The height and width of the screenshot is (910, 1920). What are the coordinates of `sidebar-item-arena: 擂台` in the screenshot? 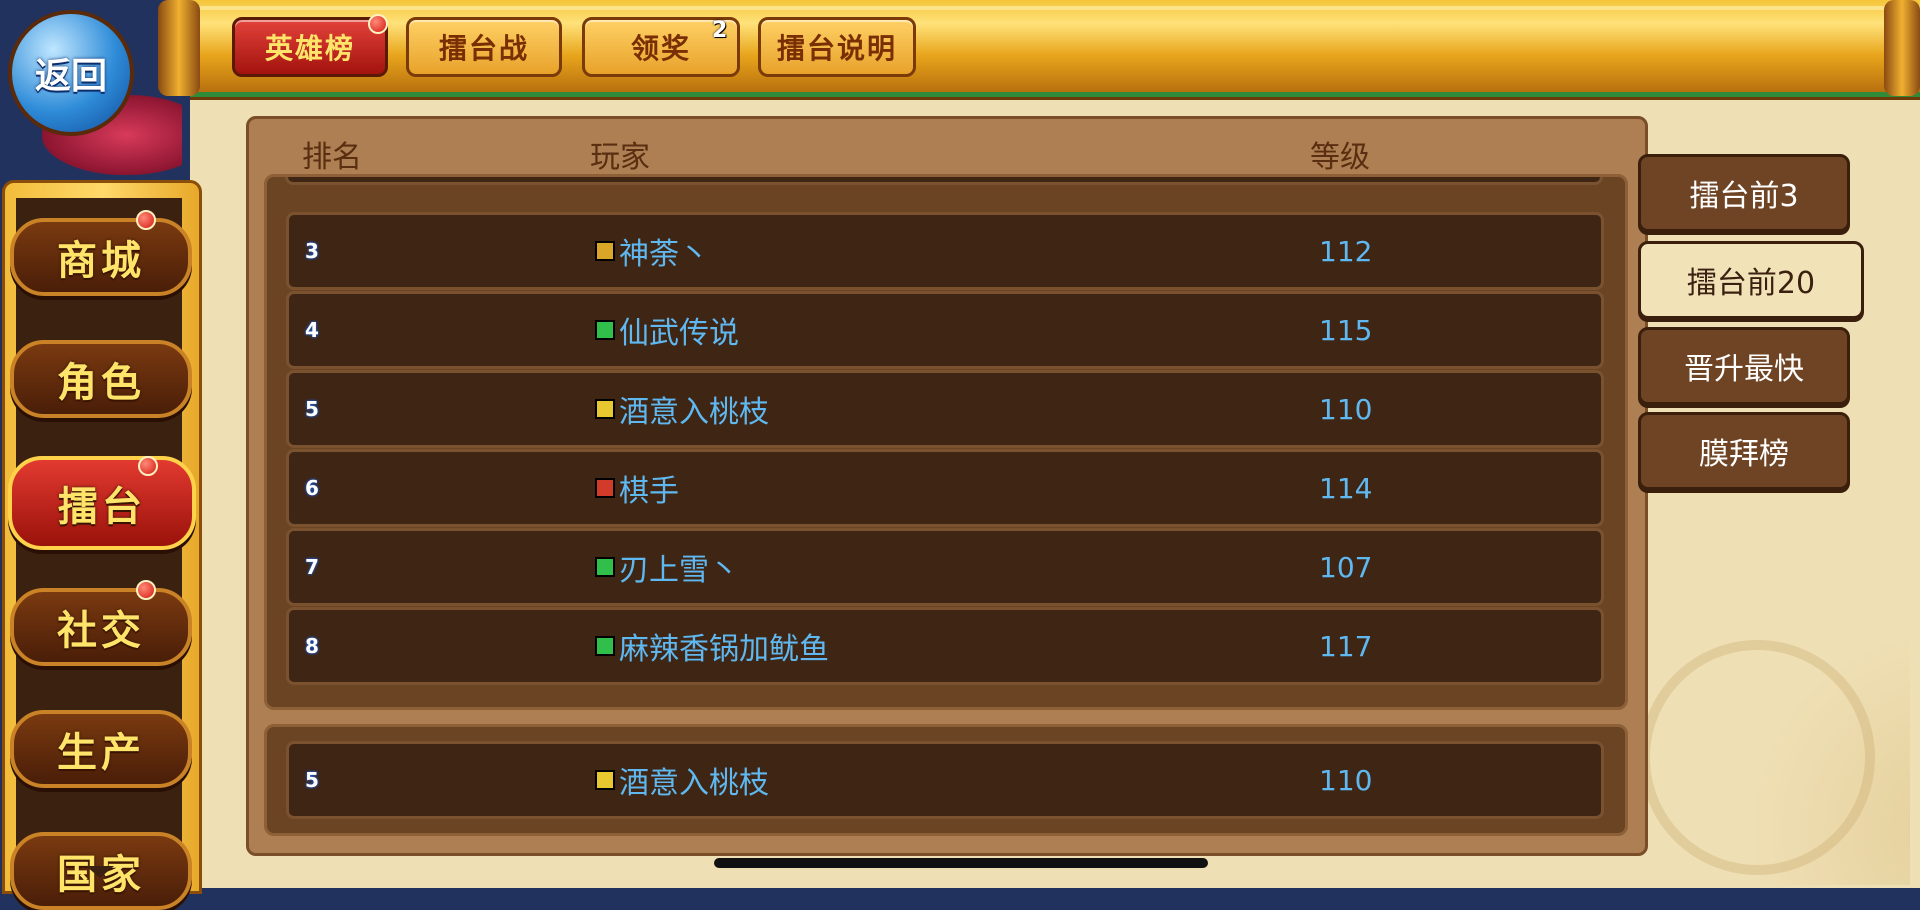 It's located at (102, 503).